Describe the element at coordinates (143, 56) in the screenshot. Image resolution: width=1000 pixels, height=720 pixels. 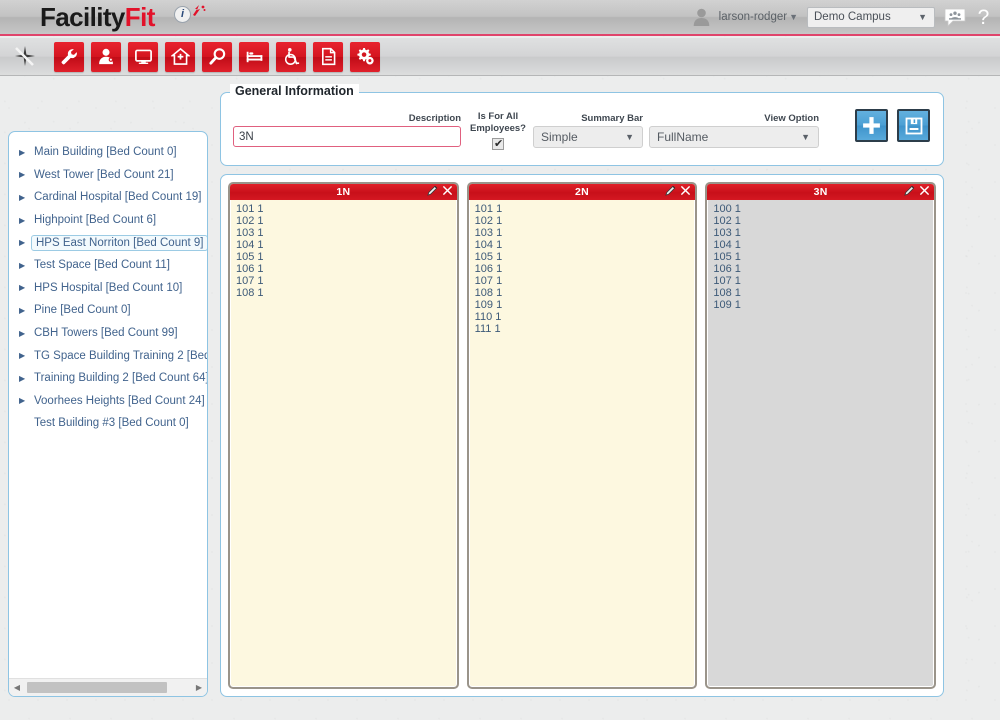
I see `monitor-icon` at that location.